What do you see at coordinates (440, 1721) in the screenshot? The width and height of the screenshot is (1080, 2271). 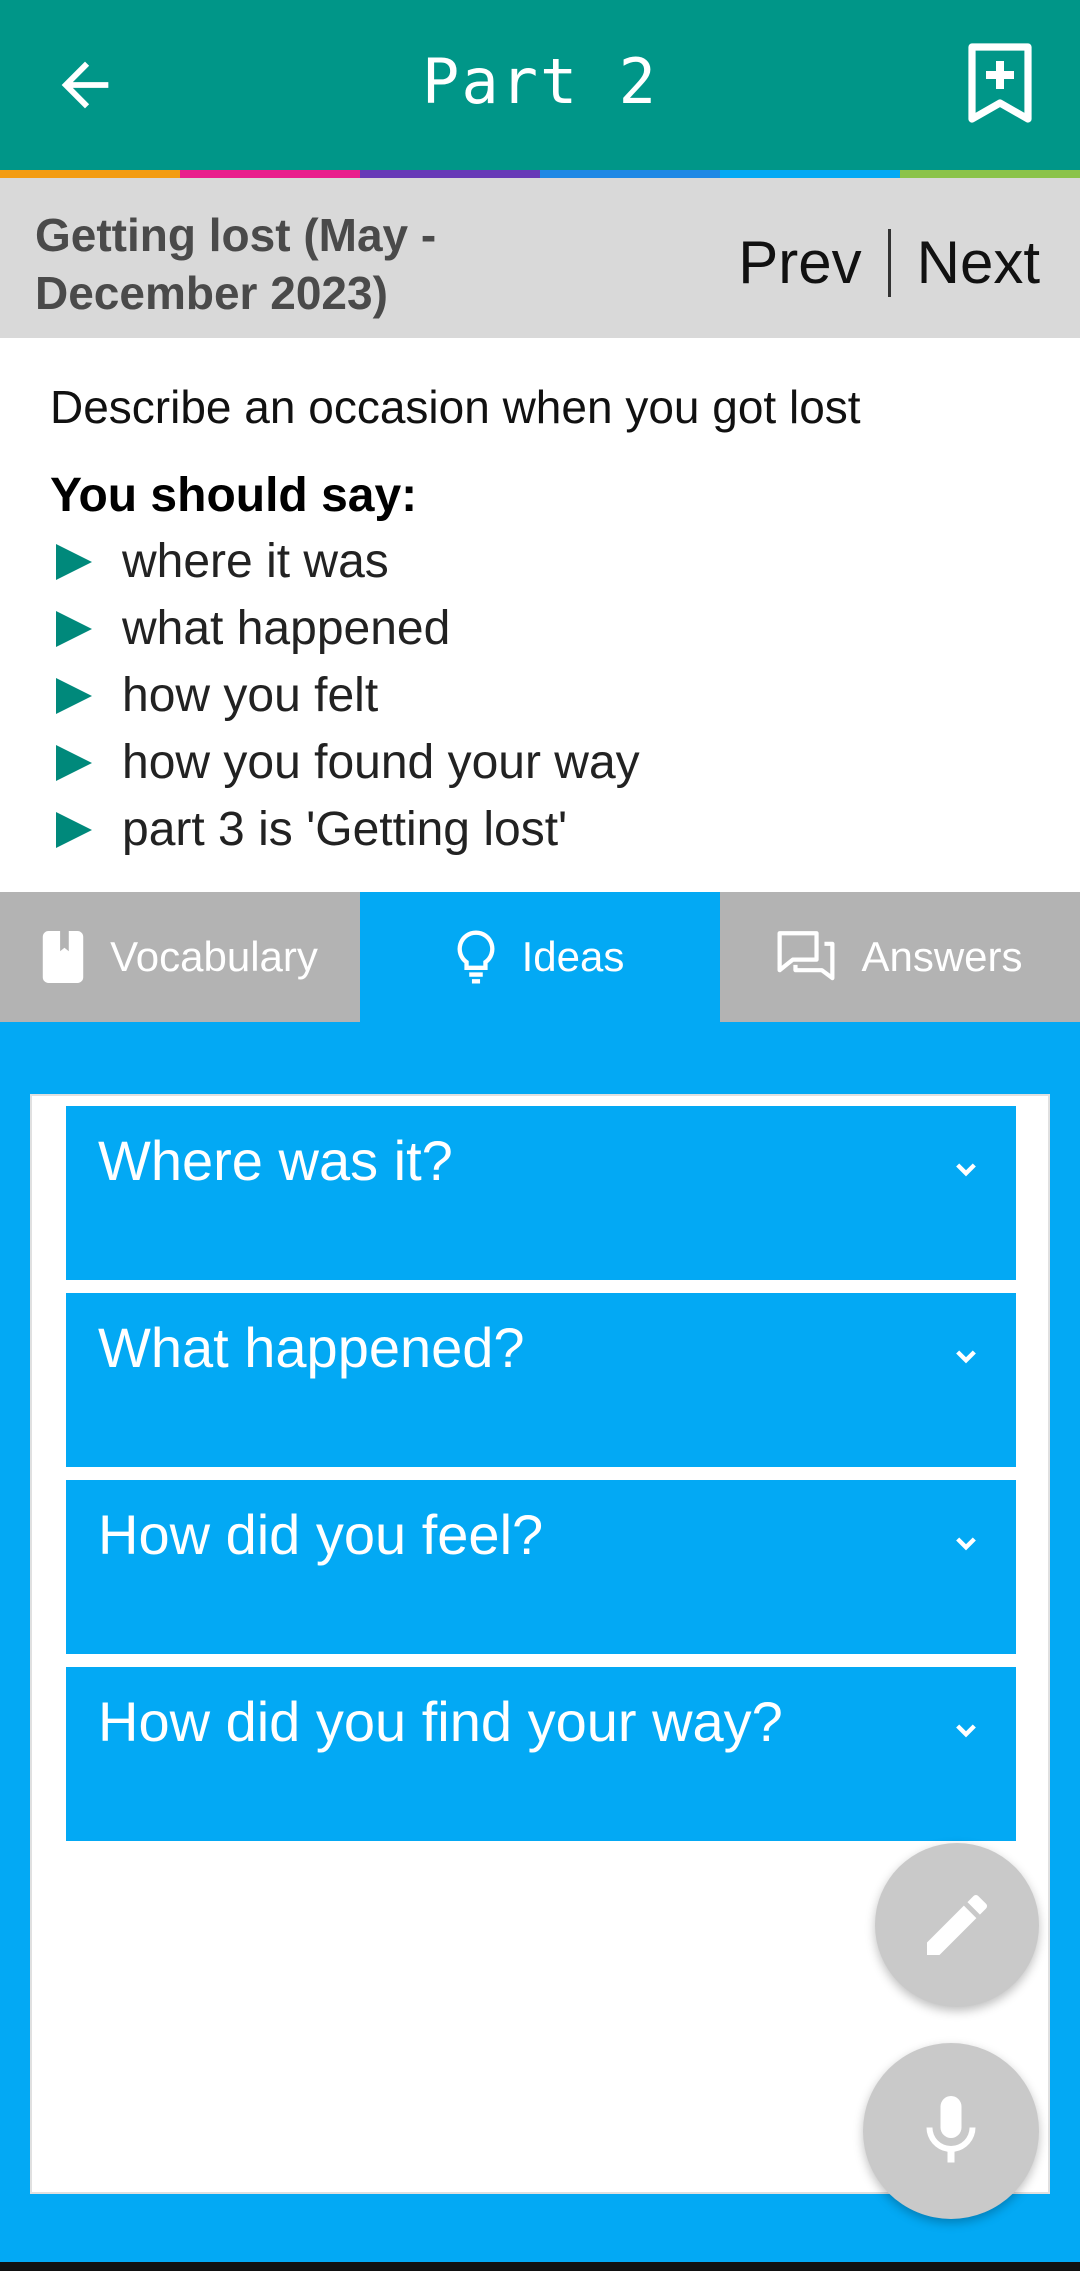 I see `accordion-question: How did you find your way?` at bounding box center [440, 1721].